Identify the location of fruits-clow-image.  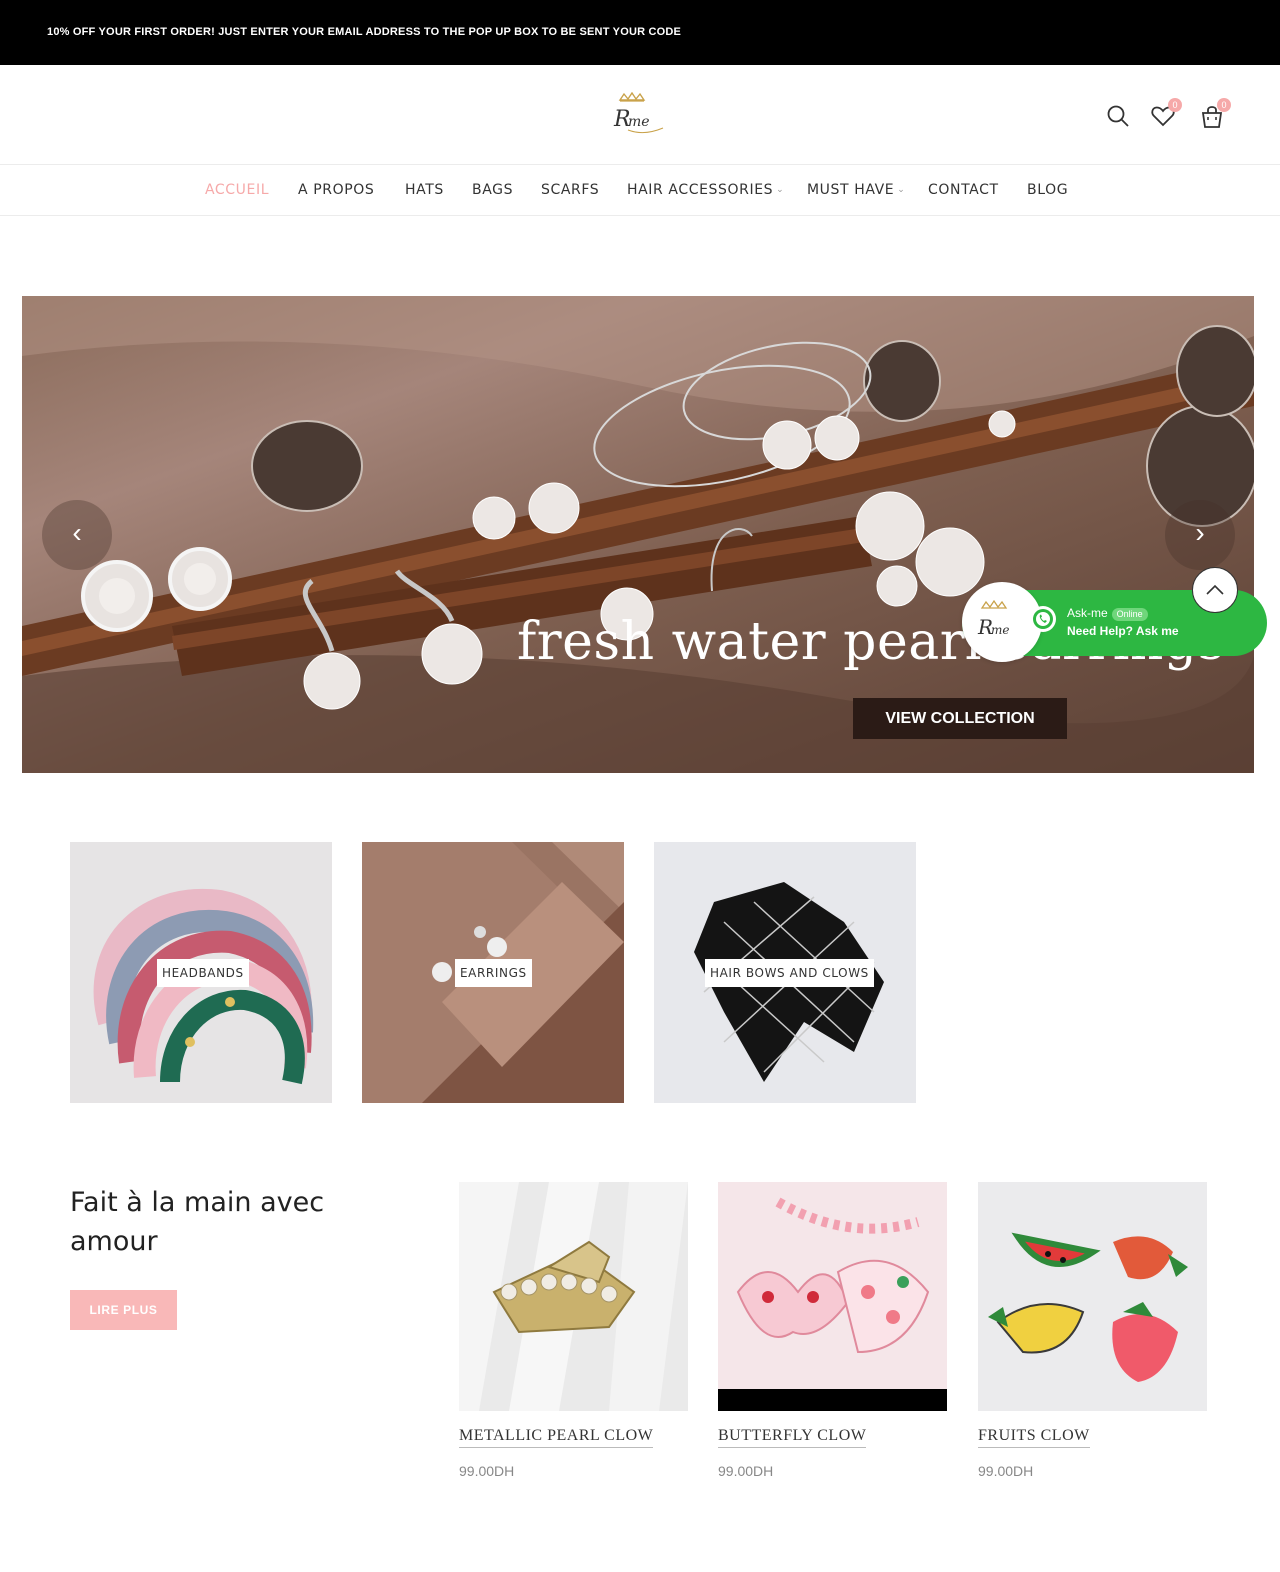
(1088, 1307).